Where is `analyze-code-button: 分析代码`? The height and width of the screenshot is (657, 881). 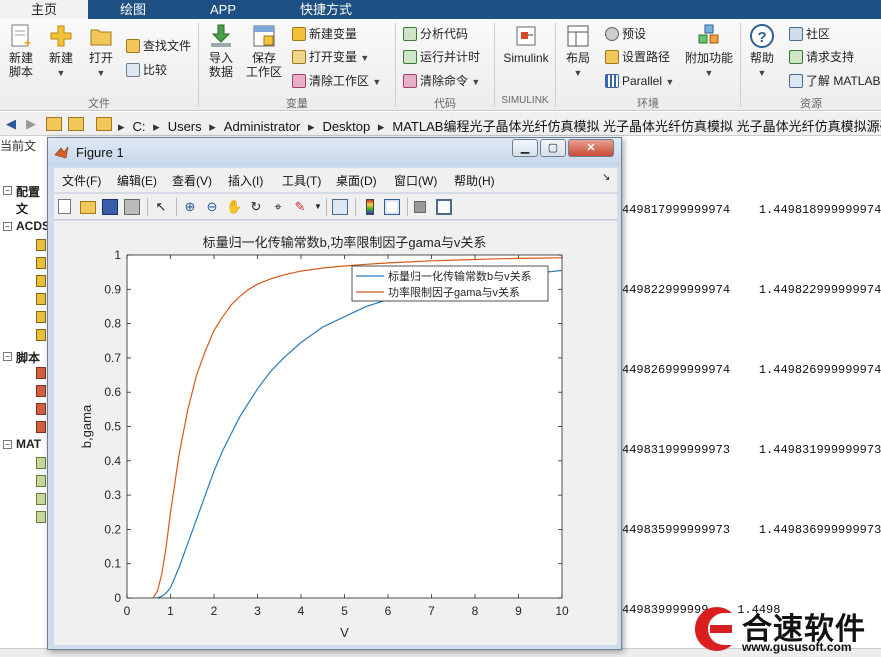 analyze-code-button: 分析代码 is located at coordinates (435, 34).